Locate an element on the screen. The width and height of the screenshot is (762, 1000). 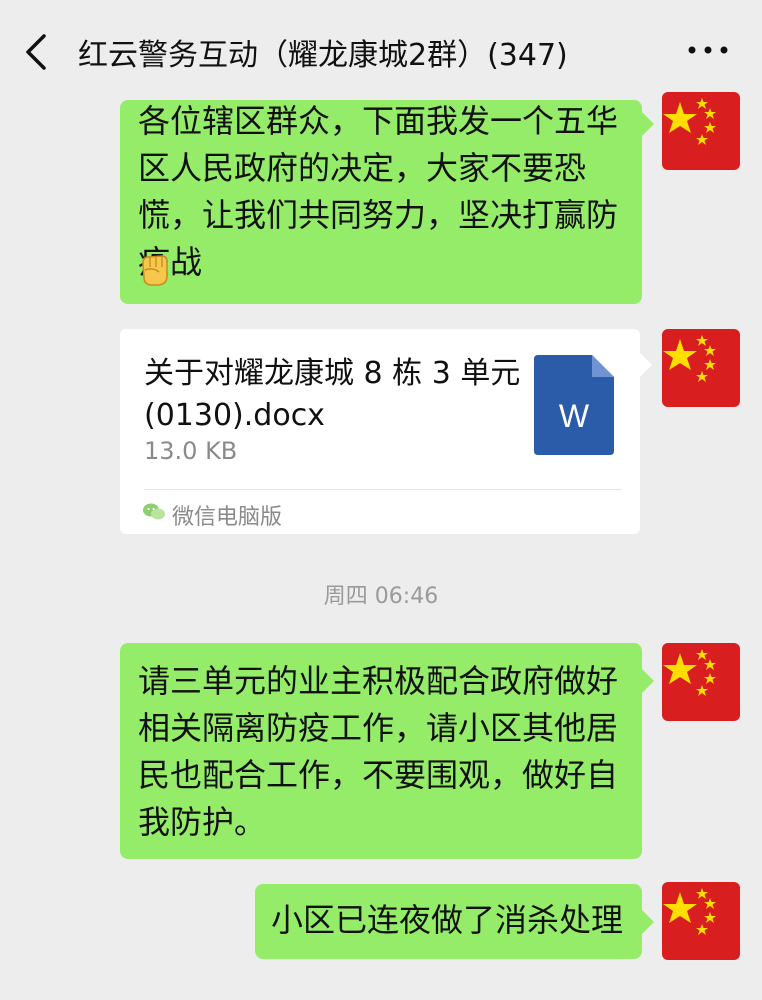
file-name: 关于对耀龙康城 8 栋 3 单元(0130).docx is located at coordinates (332, 394).